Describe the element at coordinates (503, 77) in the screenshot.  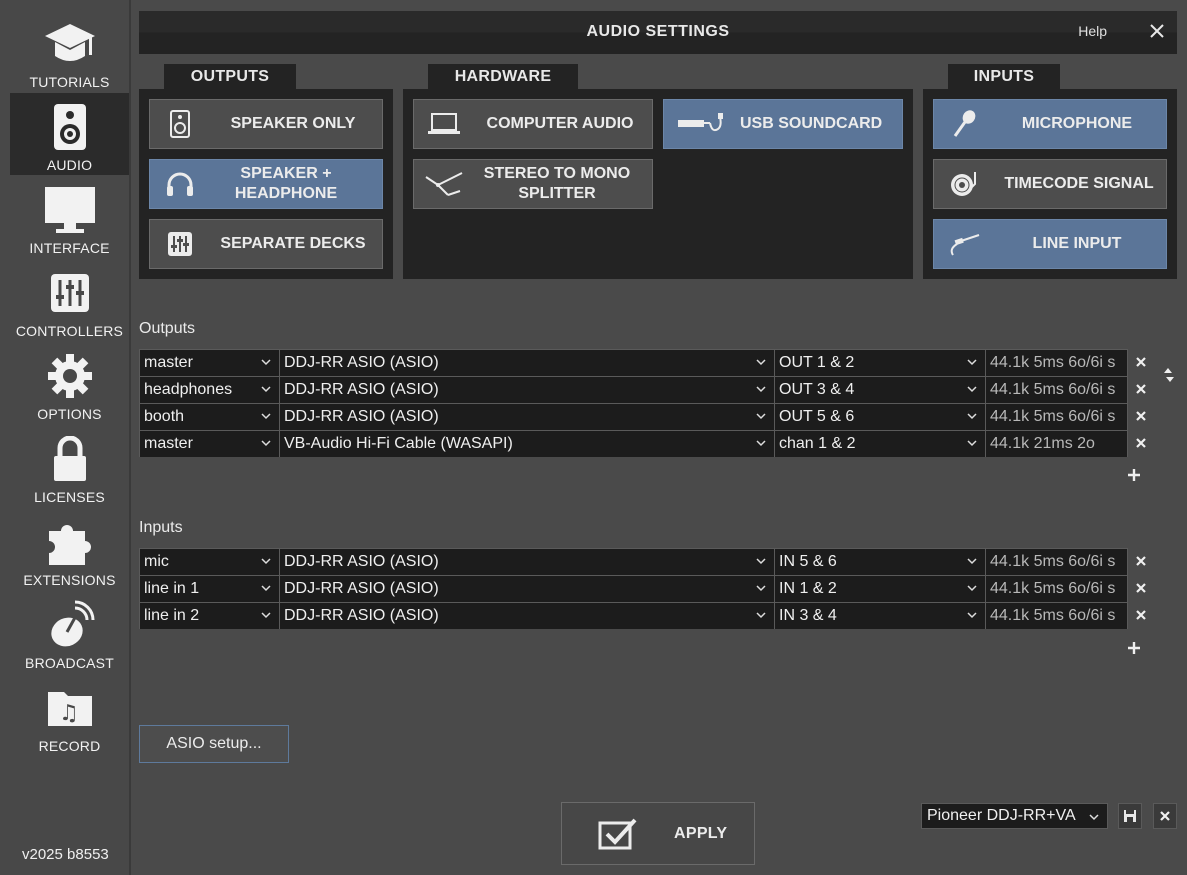
I see `tab-hardware: HARDWARE` at that location.